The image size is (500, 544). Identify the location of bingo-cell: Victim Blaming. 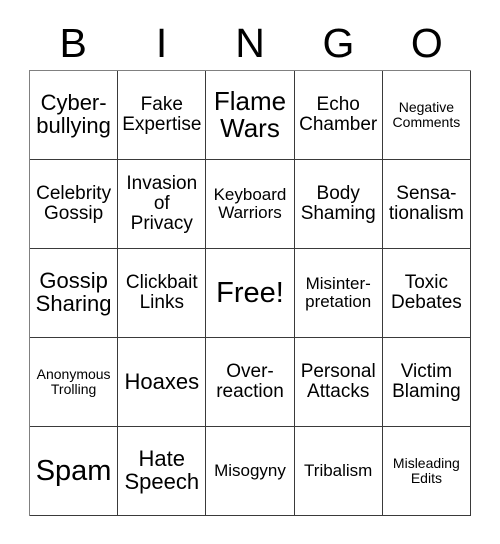
(426, 382).